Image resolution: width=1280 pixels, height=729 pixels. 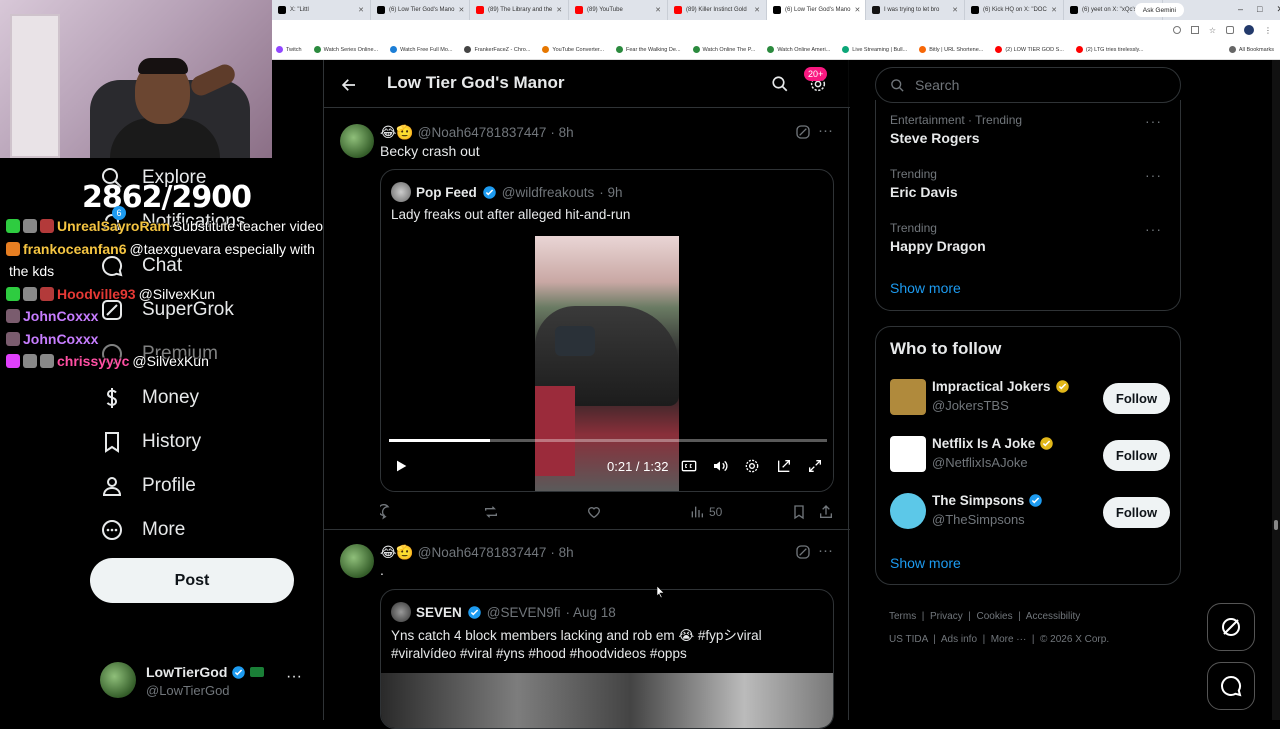 I want to click on repost-icon, so click(x=491, y=512).